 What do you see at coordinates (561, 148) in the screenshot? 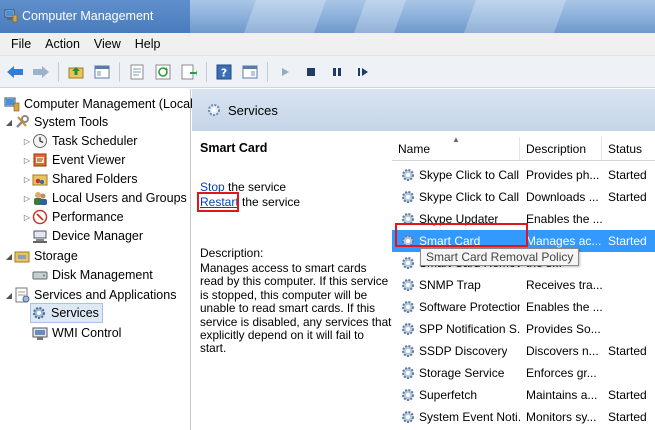
I see `column-header-description: Description` at bounding box center [561, 148].